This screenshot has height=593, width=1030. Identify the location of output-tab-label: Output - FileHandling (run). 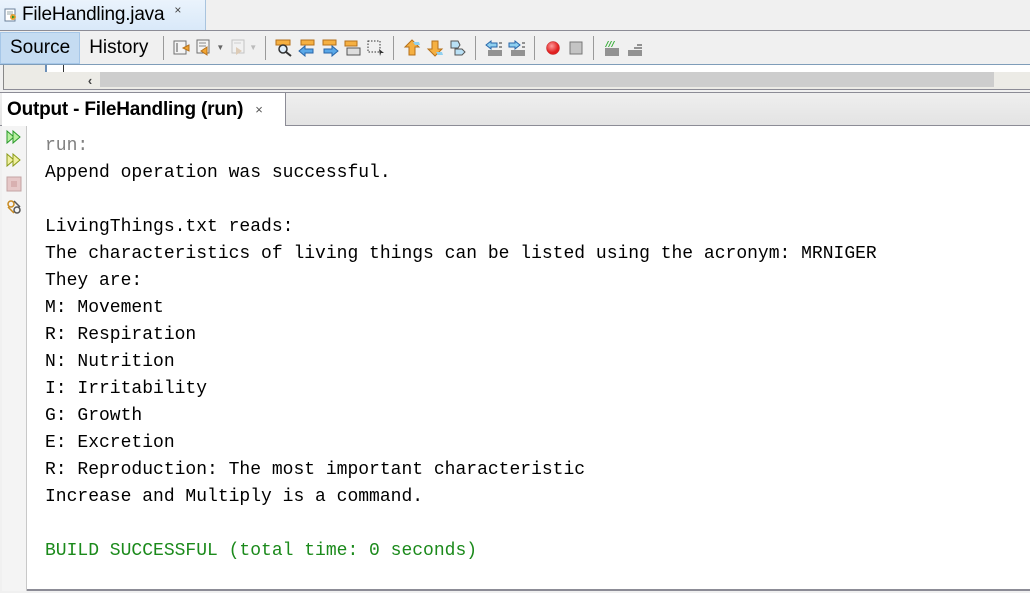
(125, 109).